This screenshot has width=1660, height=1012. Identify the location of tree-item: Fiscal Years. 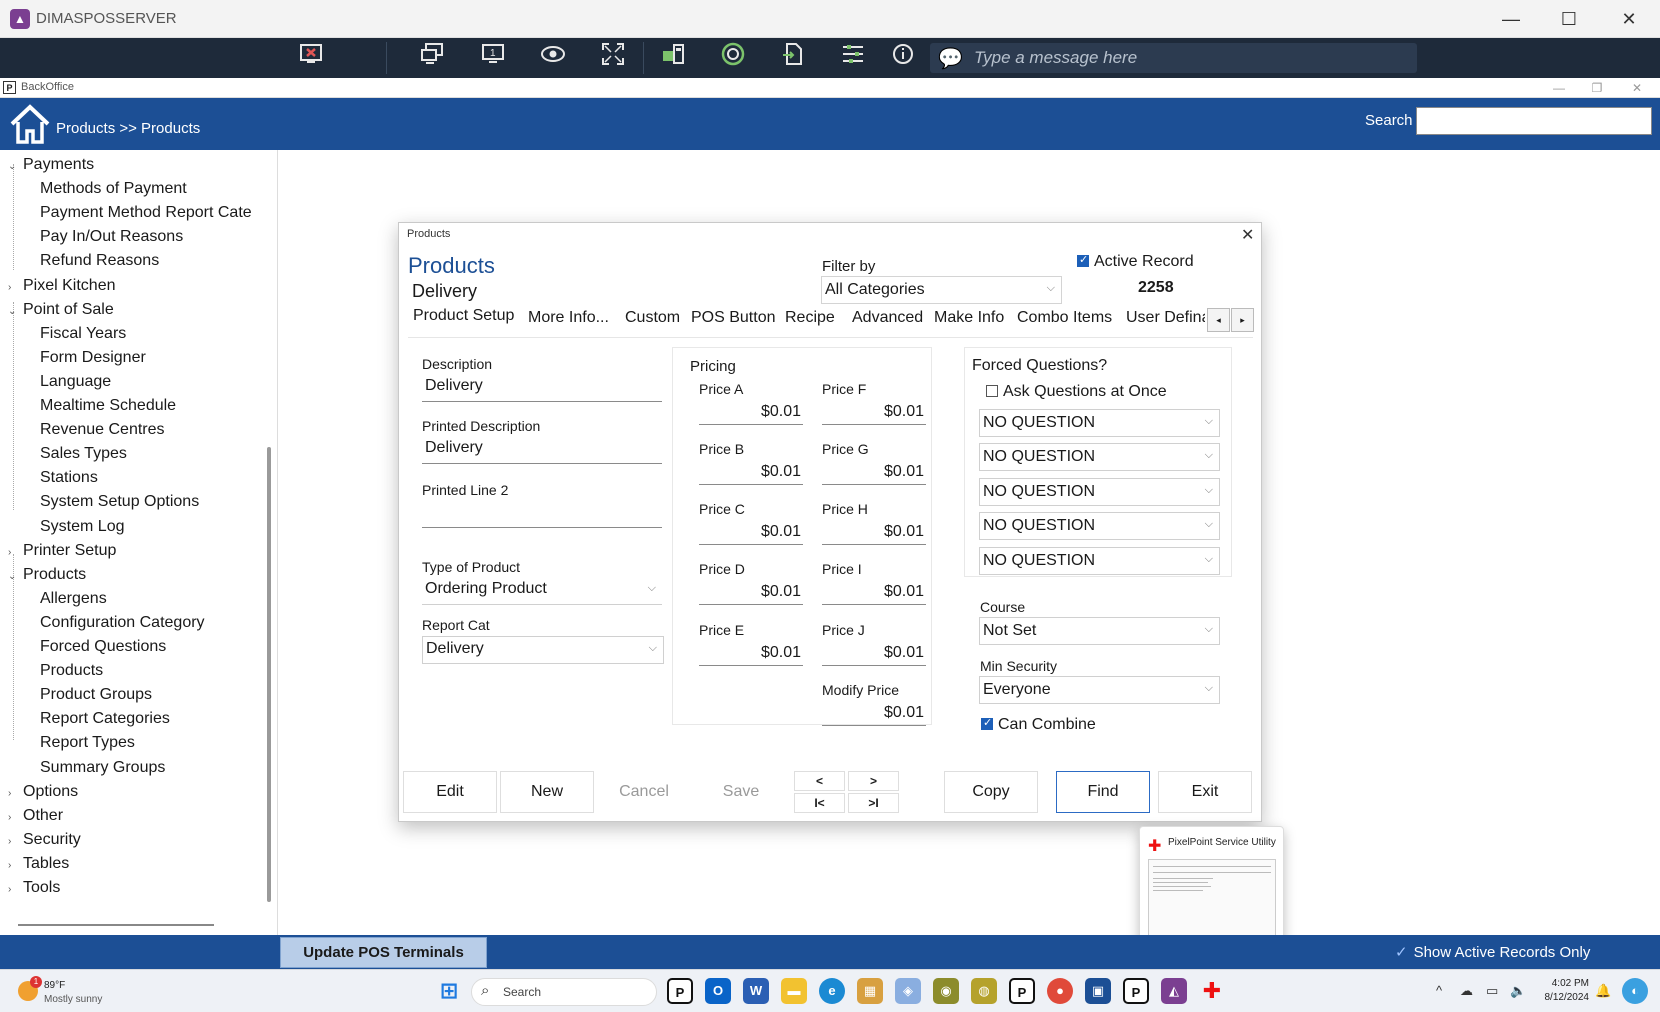
(83, 334).